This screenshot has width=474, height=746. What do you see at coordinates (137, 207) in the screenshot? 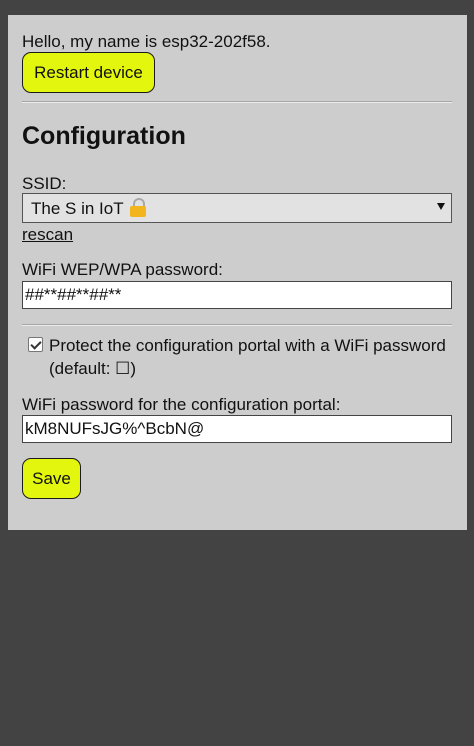
I see `lock-icon` at bounding box center [137, 207].